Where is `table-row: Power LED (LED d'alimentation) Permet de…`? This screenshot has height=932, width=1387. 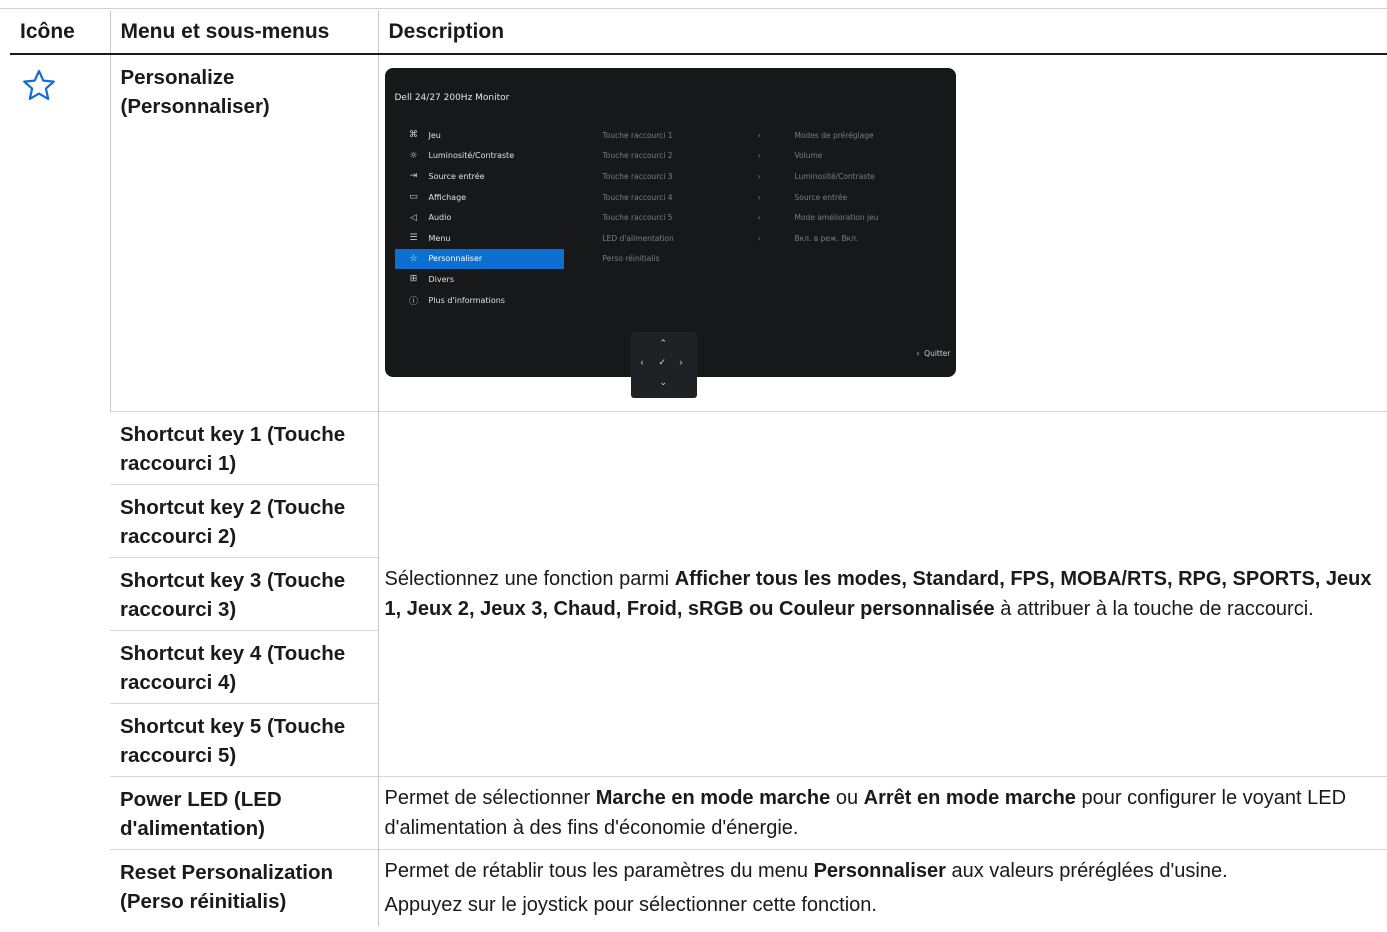 table-row: Power LED (LED d'alimentation) Permet de… is located at coordinates (698, 812).